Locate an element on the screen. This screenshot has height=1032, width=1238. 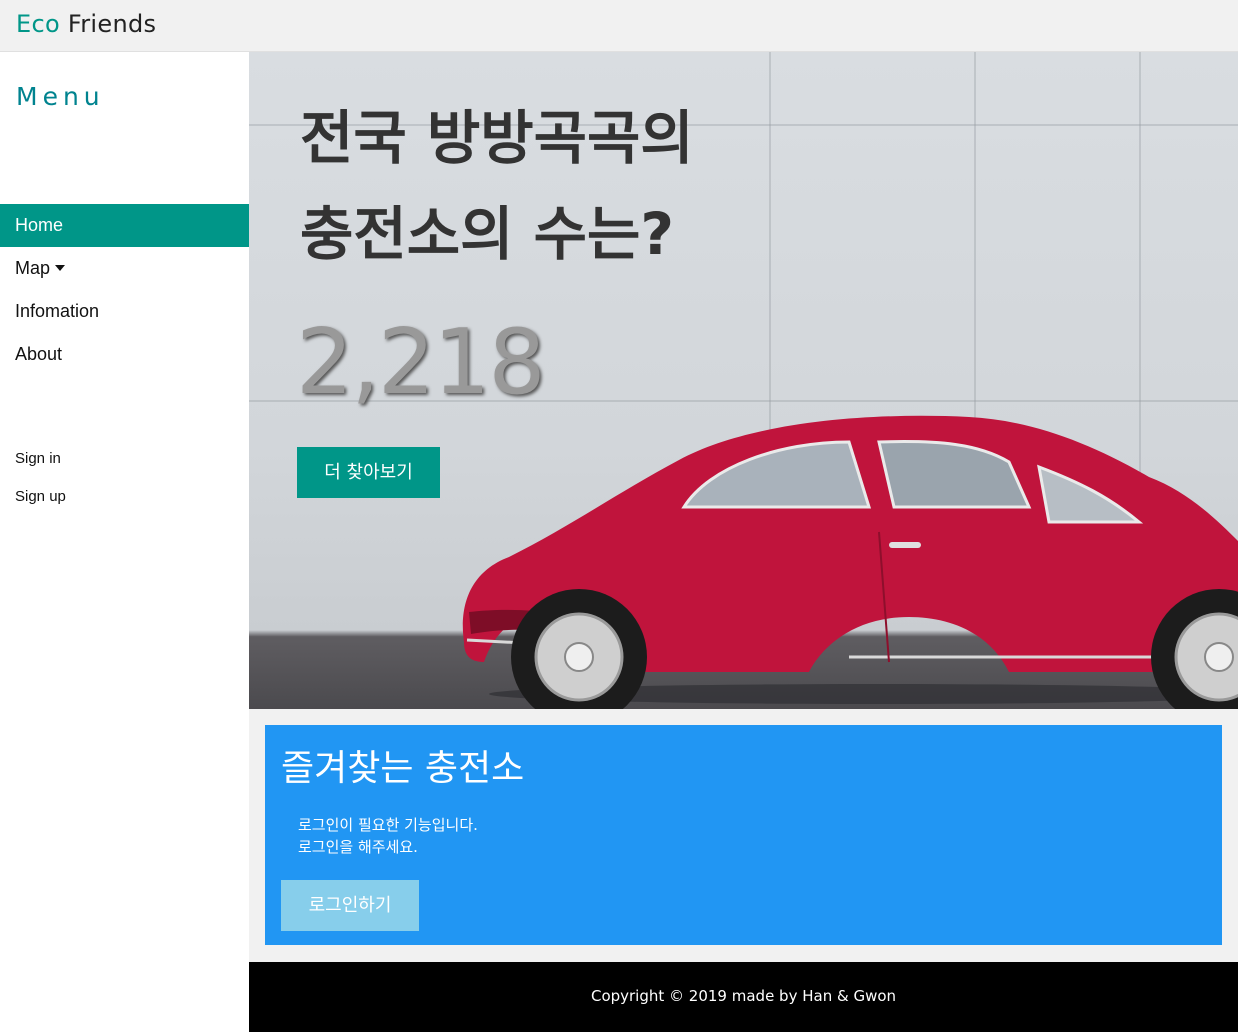
login-prompt-message: 로그인을 해주세요. is located at coordinates (358, 847).